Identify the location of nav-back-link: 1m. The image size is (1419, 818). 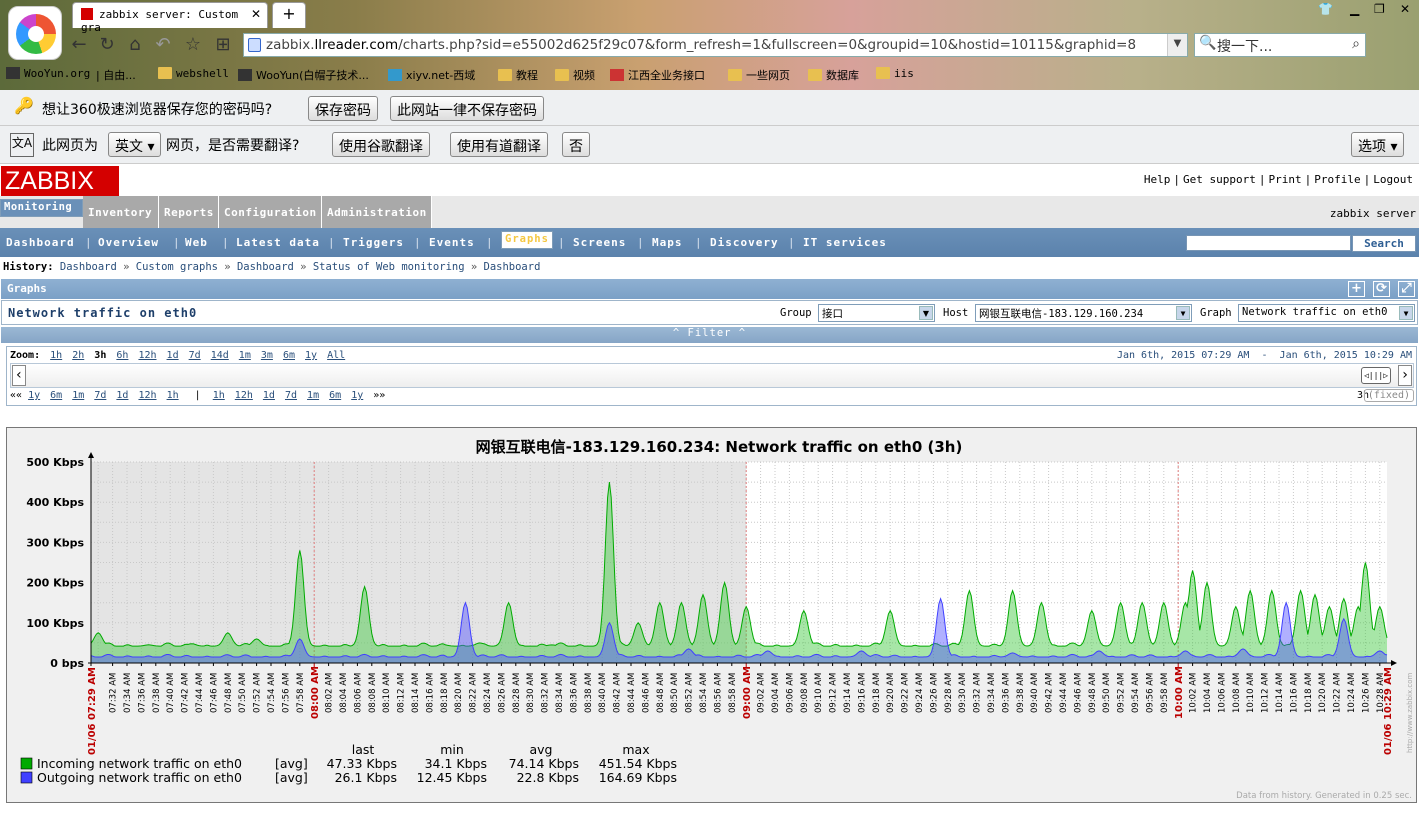
(78, 395).